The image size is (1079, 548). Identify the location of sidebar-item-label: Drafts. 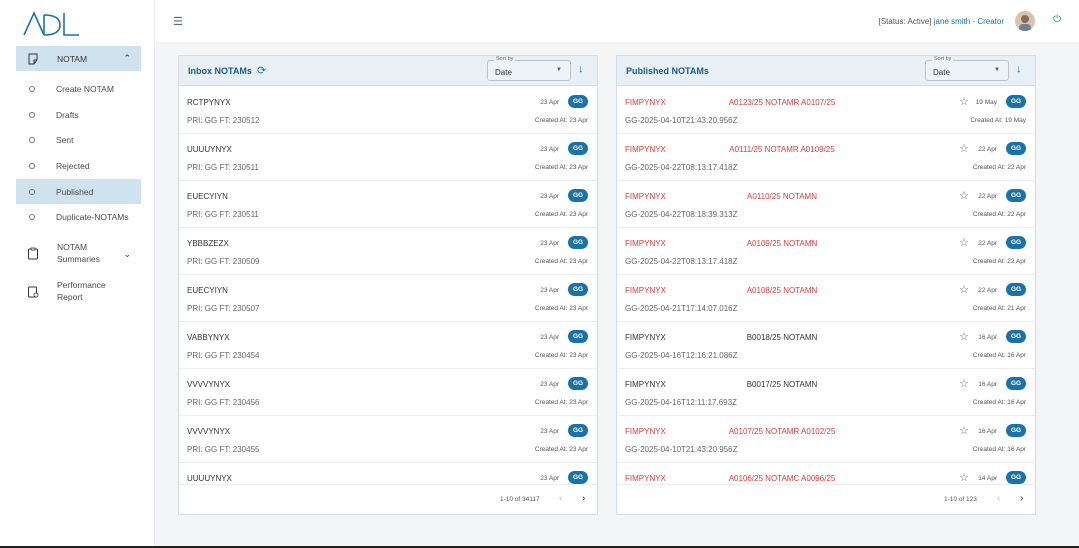
(67, 115).